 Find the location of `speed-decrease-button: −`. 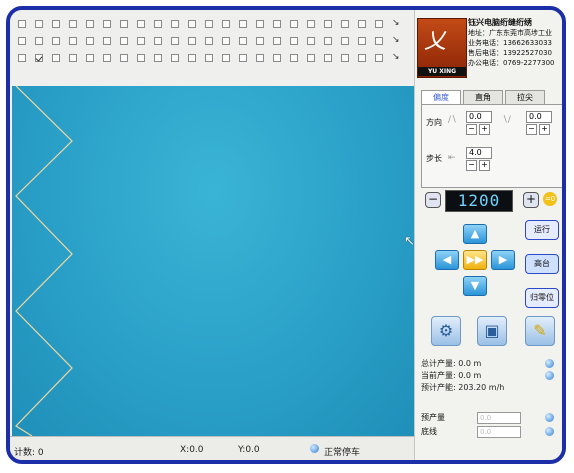

speed-decrease-button: − is located at coordinates (433, 200).